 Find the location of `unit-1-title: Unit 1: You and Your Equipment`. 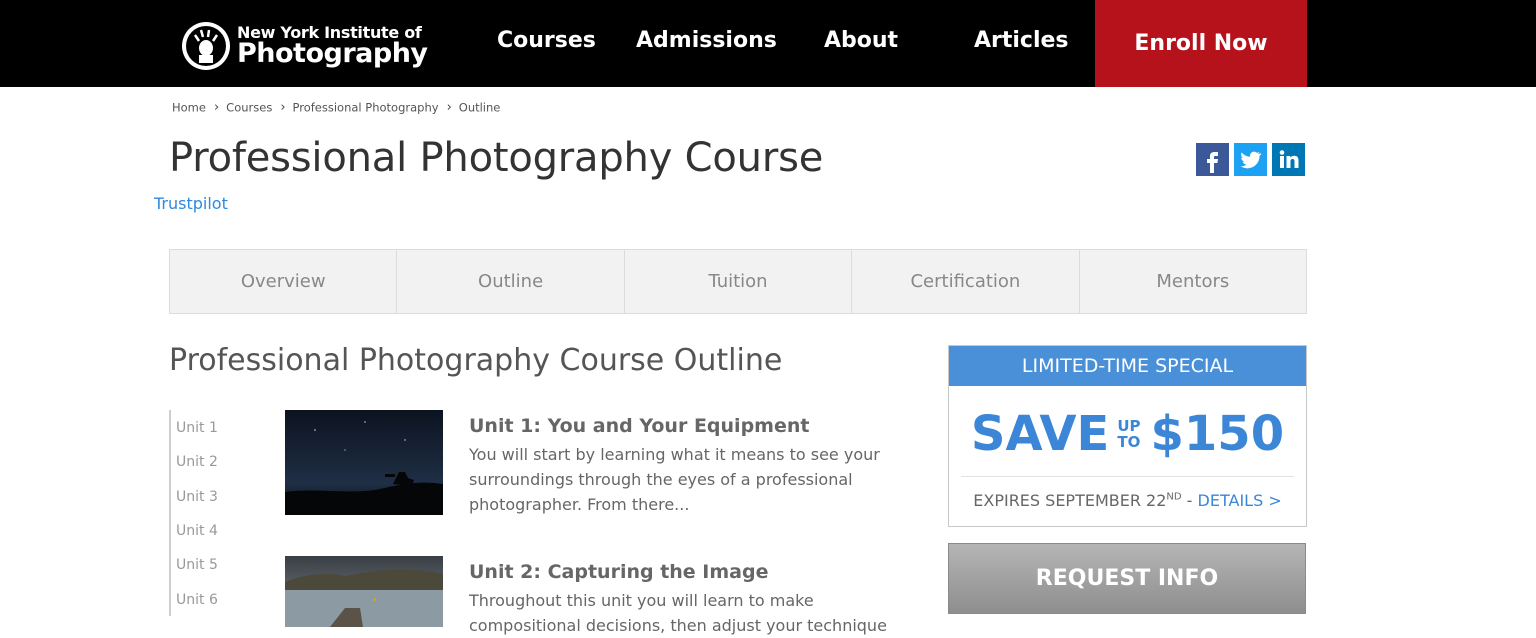

unit-1-title: Unit 1: You and Your Equipment is located at coordinates (639, 426).